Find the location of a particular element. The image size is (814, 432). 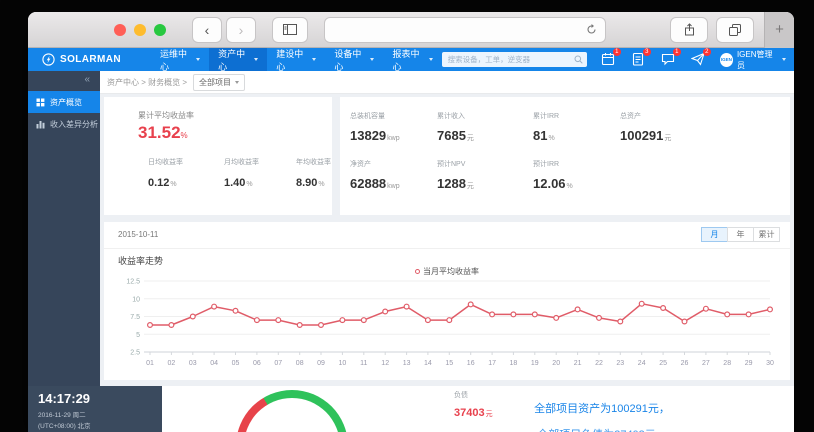

yield-unit: % is located at coordinates (184, 135).